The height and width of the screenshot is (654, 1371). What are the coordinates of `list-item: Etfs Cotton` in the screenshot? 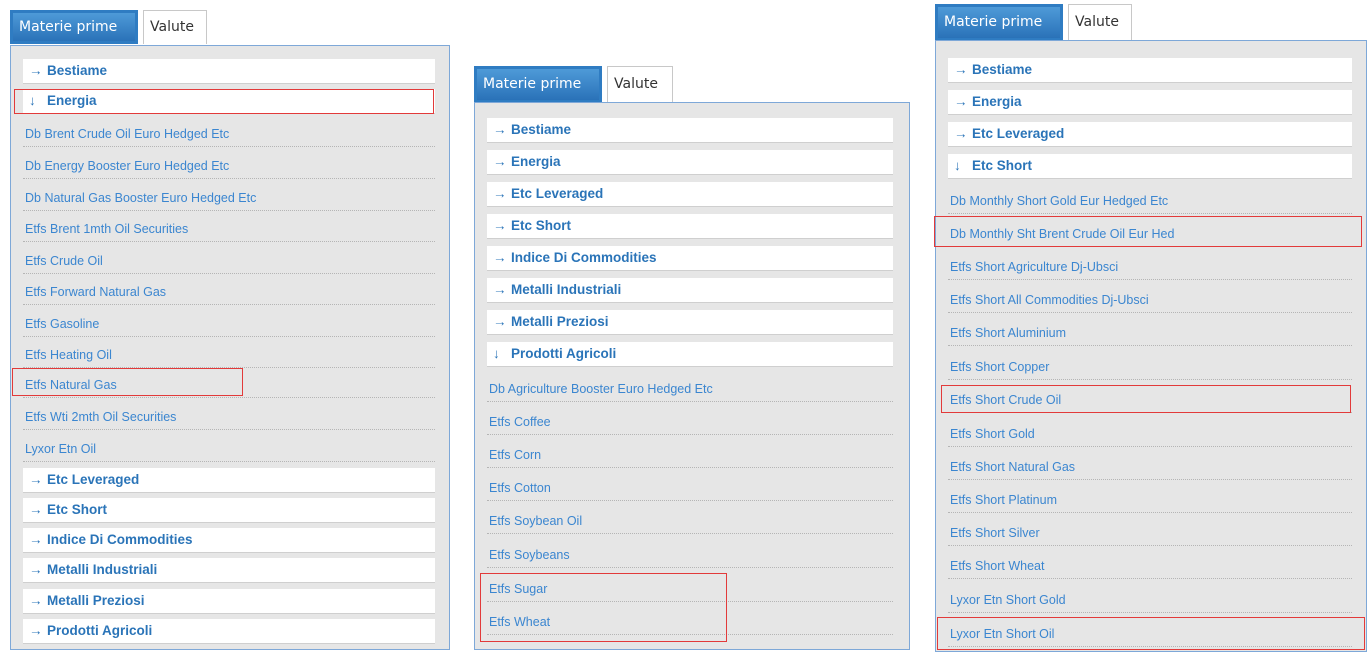 It's located at (690, 488).